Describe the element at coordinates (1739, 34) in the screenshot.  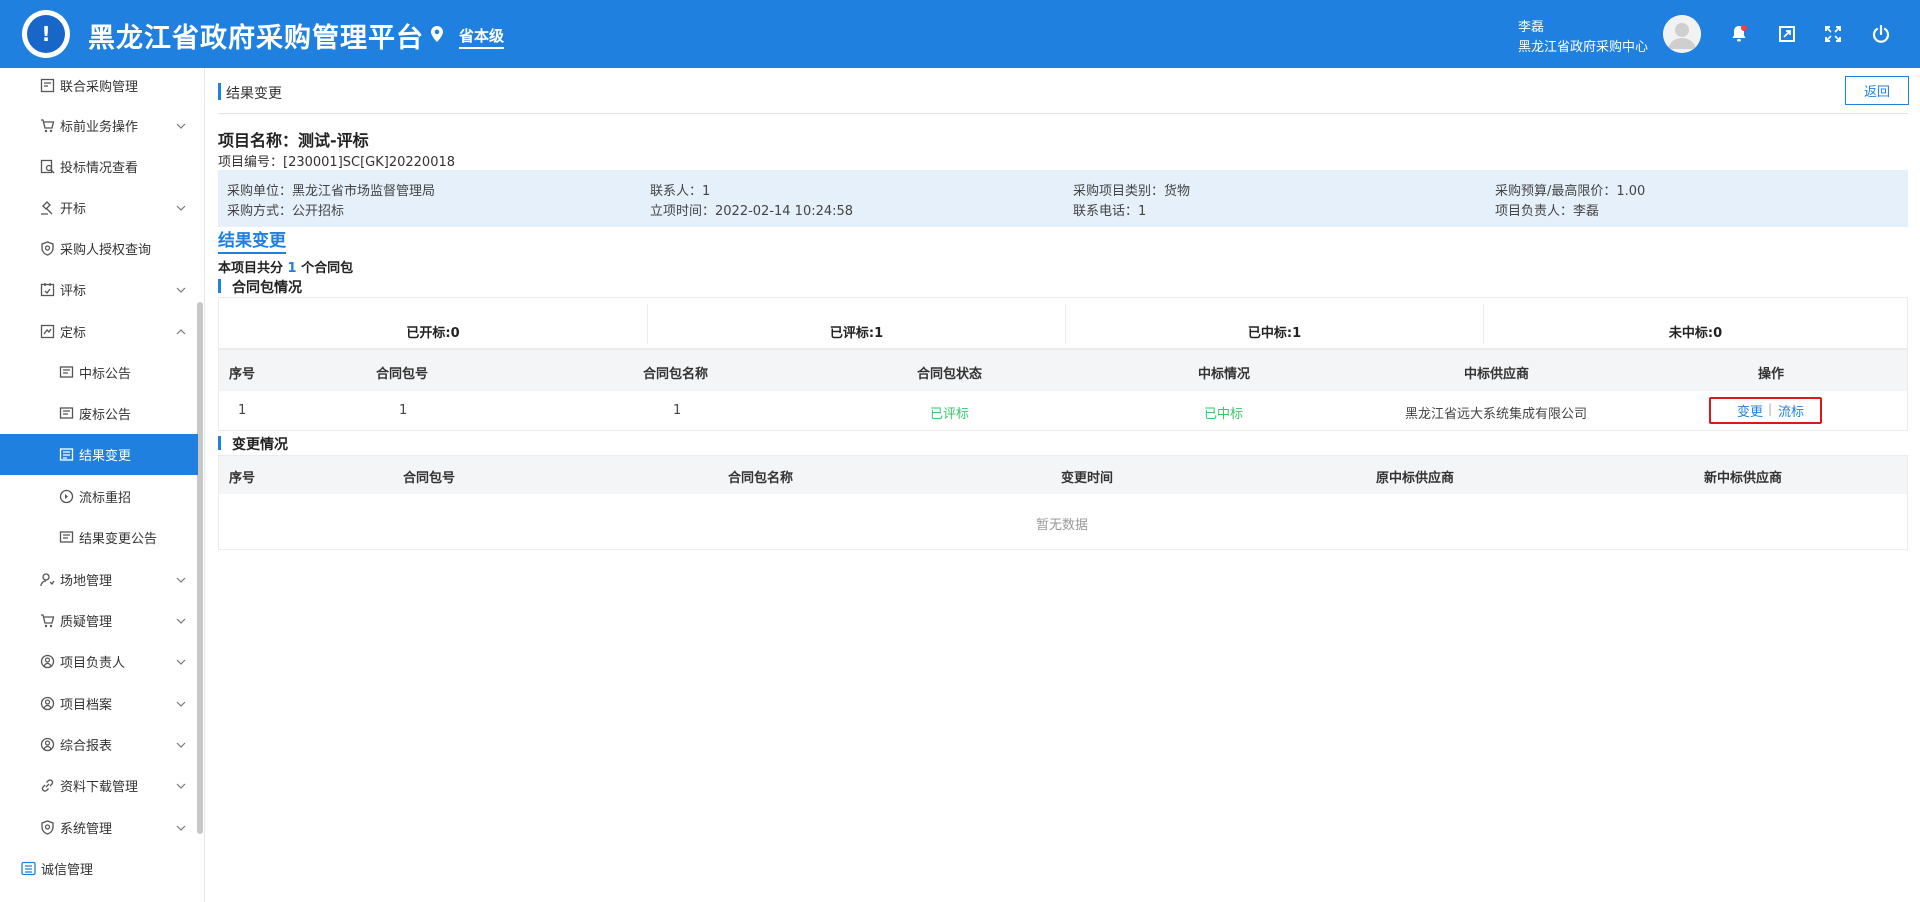
I see `bell-icon` at that location.